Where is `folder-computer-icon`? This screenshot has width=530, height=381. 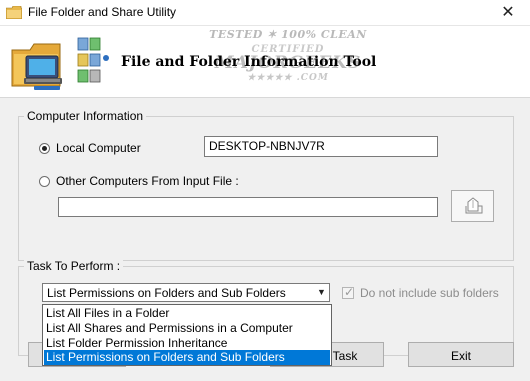
folder-computer-icon is located at coordinates (36, 66).